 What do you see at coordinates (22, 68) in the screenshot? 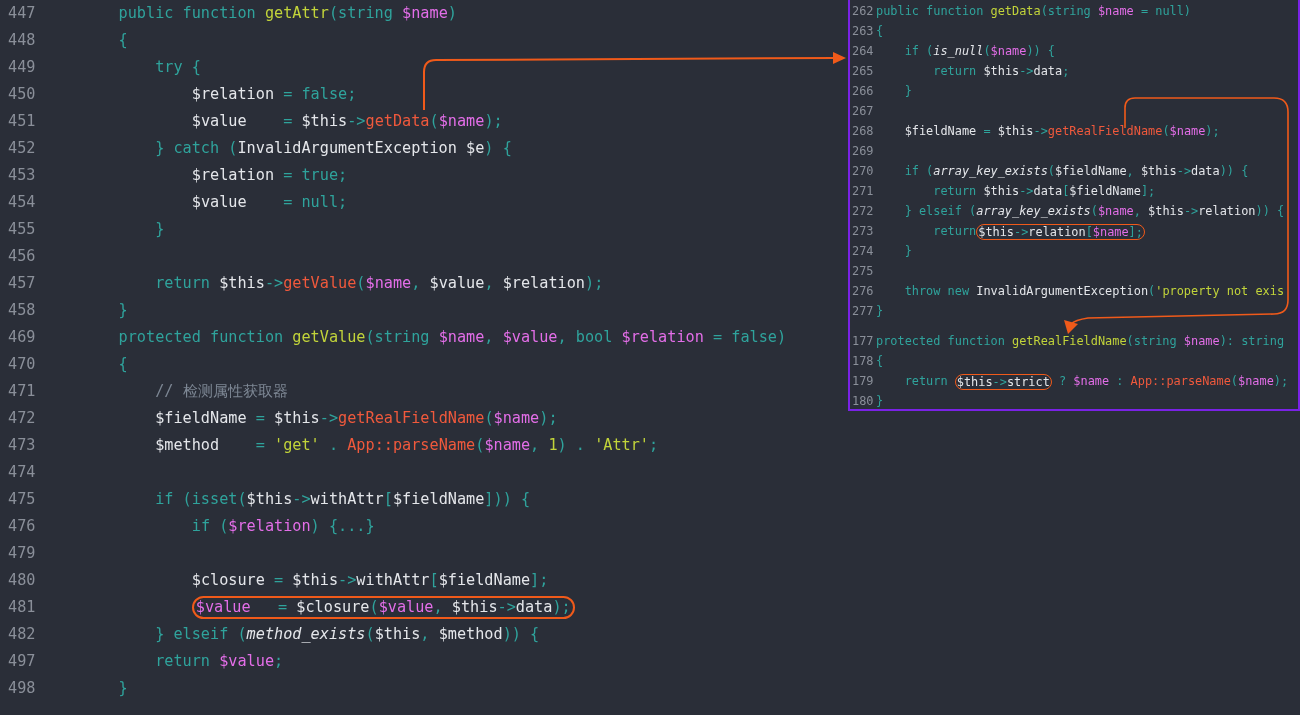
I see `line-number: 449` at bounding box center [22, 68].